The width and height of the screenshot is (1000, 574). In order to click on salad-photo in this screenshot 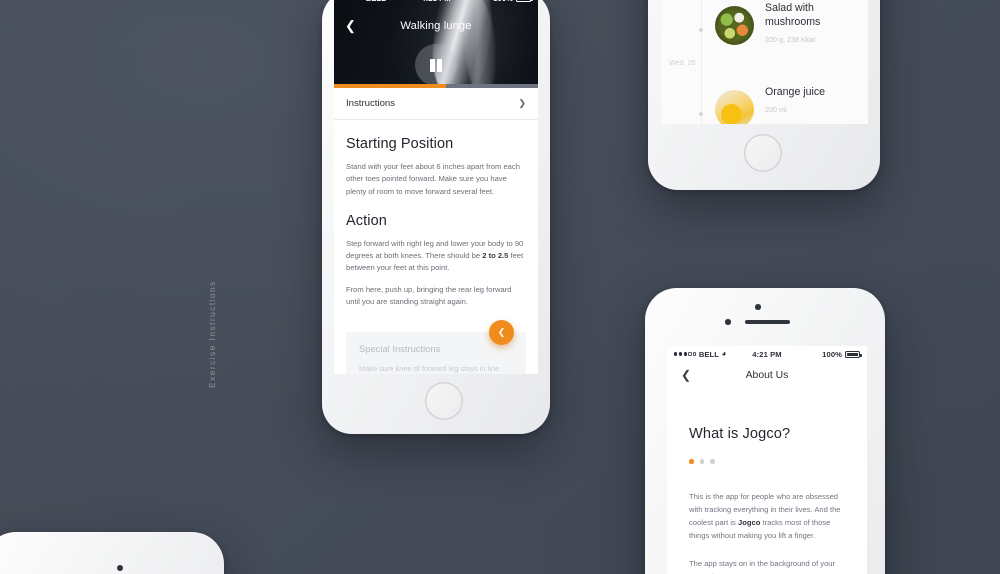, I will do `click(734, 25)`.